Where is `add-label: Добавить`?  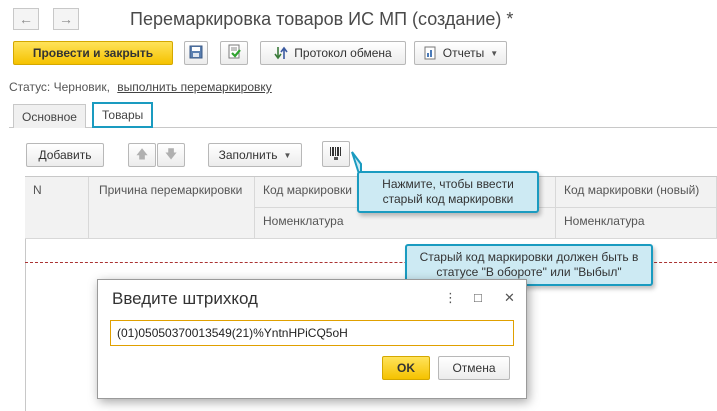 add-label: Добавить is located at coordinates (65, 155).